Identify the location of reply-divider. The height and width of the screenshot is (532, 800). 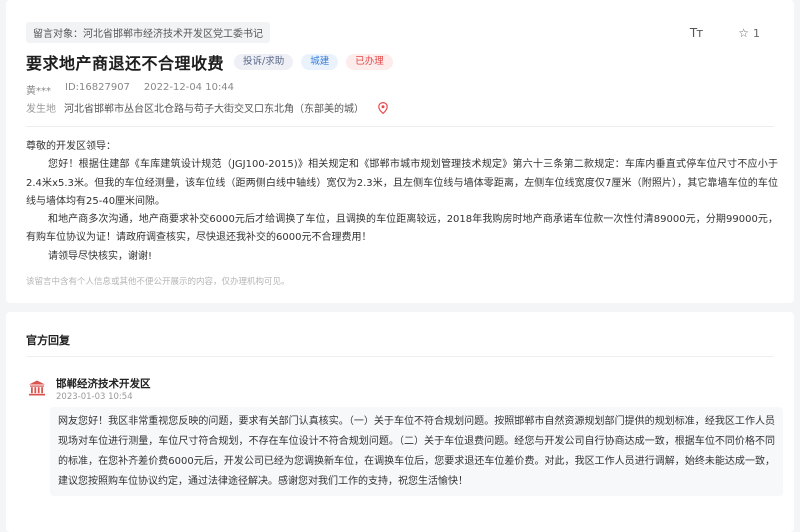
(400, 356).